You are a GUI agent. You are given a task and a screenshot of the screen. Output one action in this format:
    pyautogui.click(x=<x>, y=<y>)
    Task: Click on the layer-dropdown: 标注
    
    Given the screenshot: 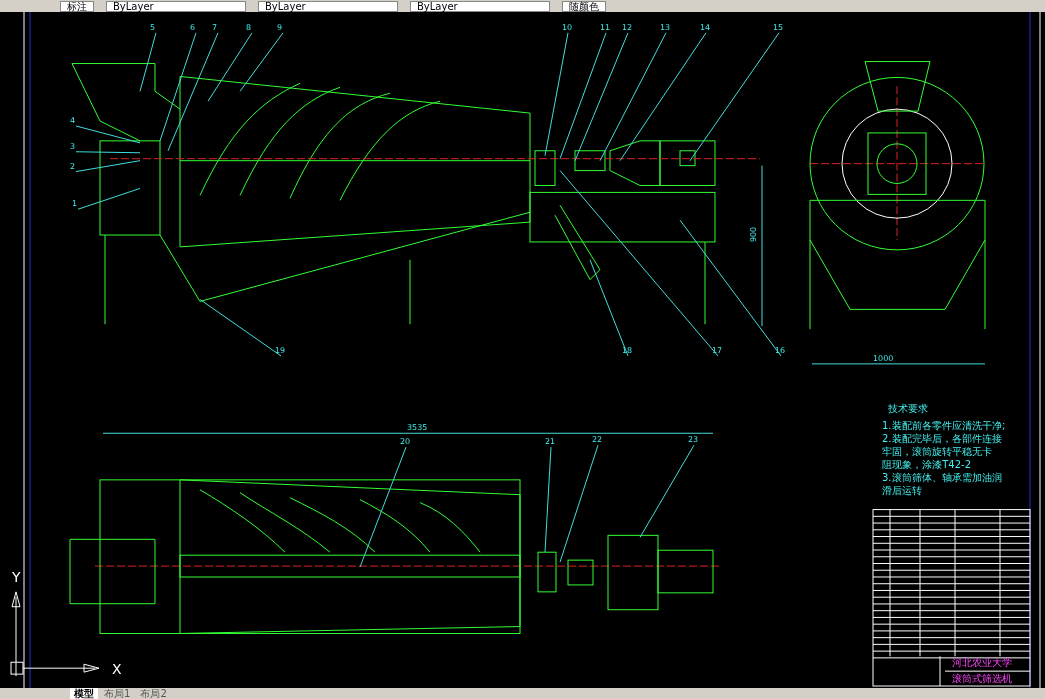 What is the action you would take?
    pyautogui.click(x=77, y=6)
    